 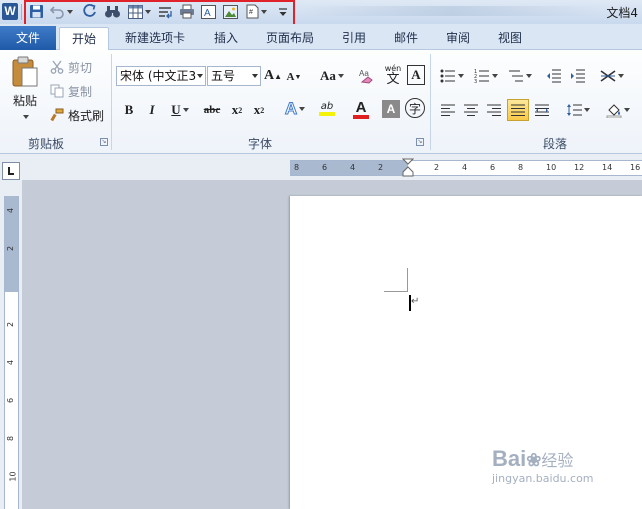 What do you see at coordinates (11, 210) in the screenshot?
I see `ruler-number: 4` at bounding box center [11, 210].